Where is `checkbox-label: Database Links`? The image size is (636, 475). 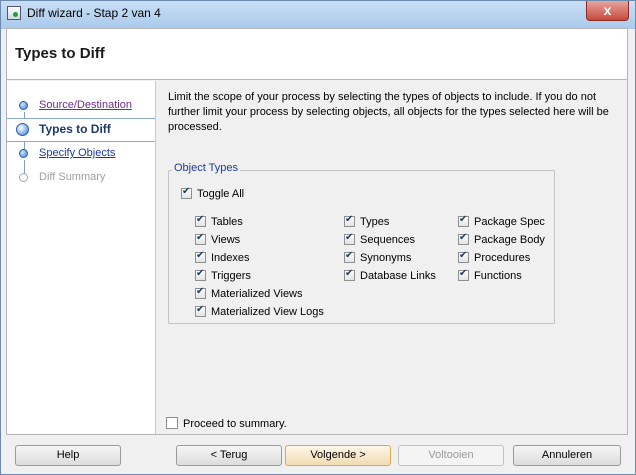
checkbox-label: Database Links is located at coordinates (398, 276).